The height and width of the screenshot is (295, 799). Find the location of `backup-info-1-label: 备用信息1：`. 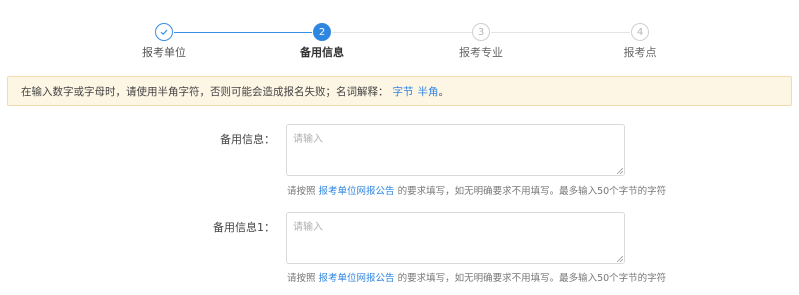

backup-info-1-label: 备用信息1： is located at coordinates (244, 227).